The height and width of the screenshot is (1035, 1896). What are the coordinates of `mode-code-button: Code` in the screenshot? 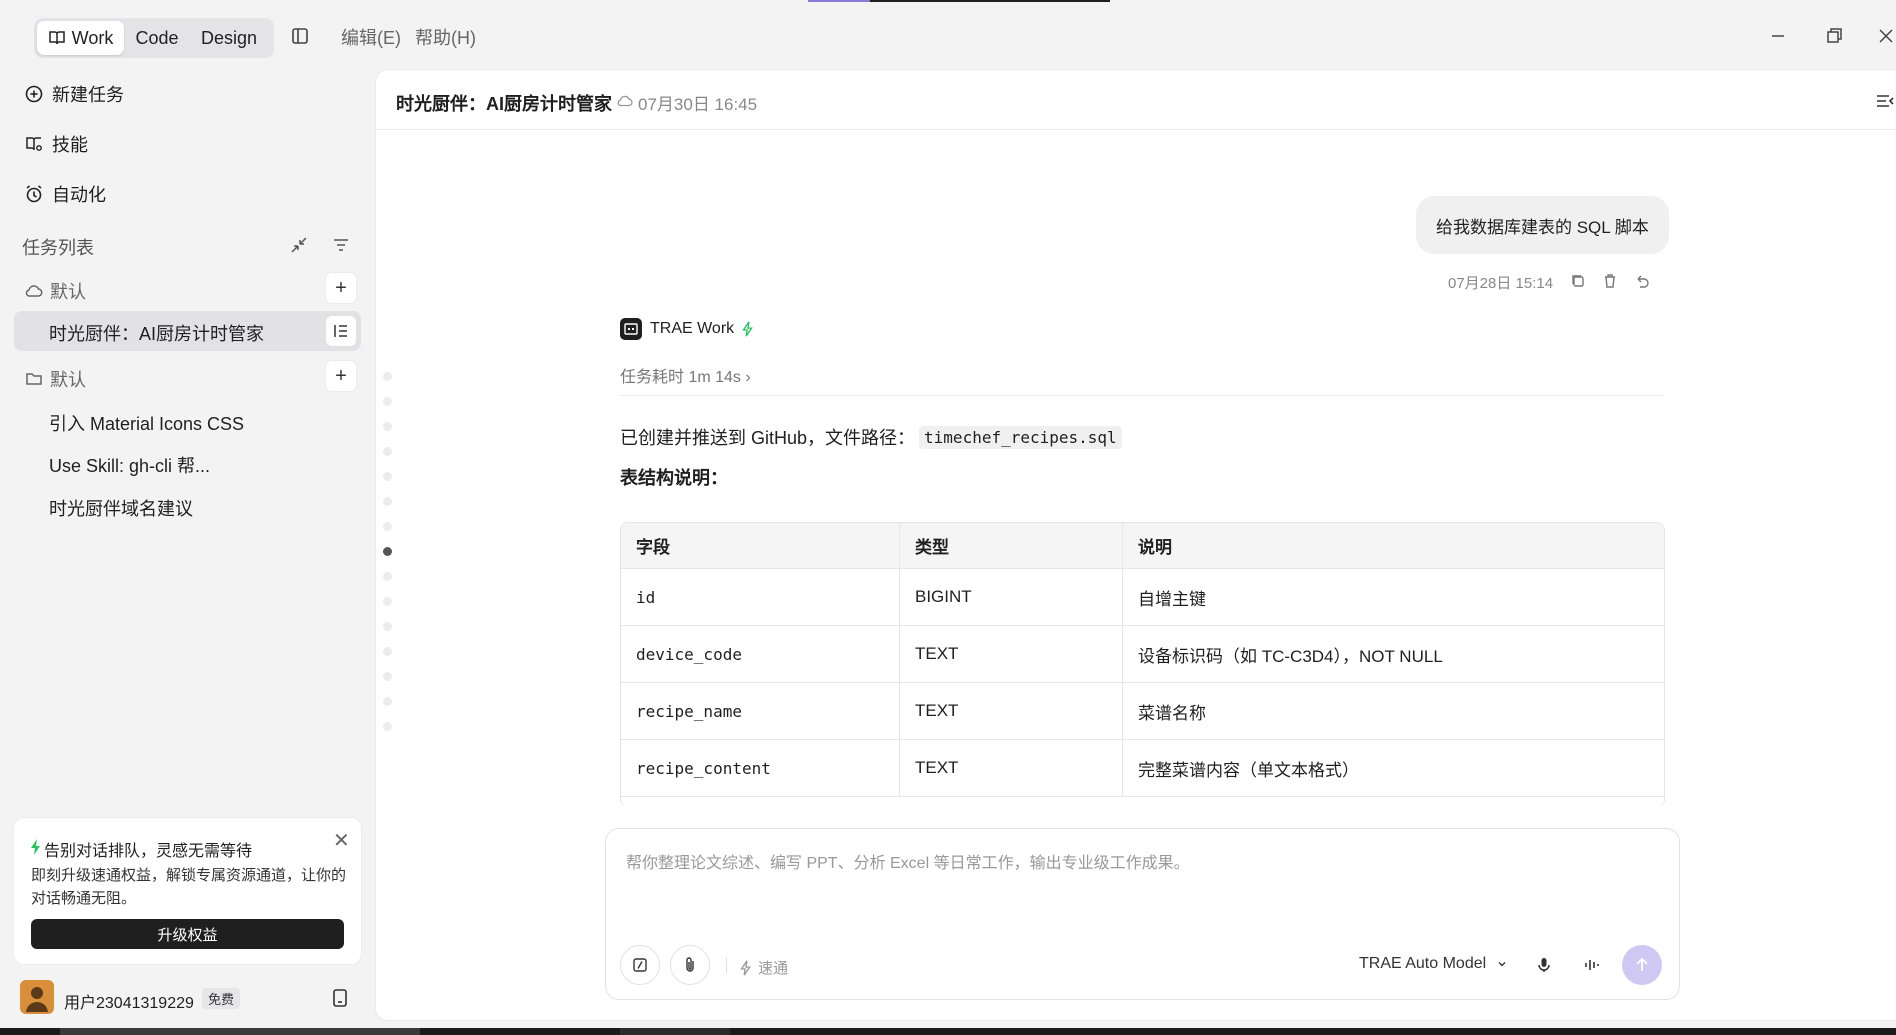 It's located at (157, 38).